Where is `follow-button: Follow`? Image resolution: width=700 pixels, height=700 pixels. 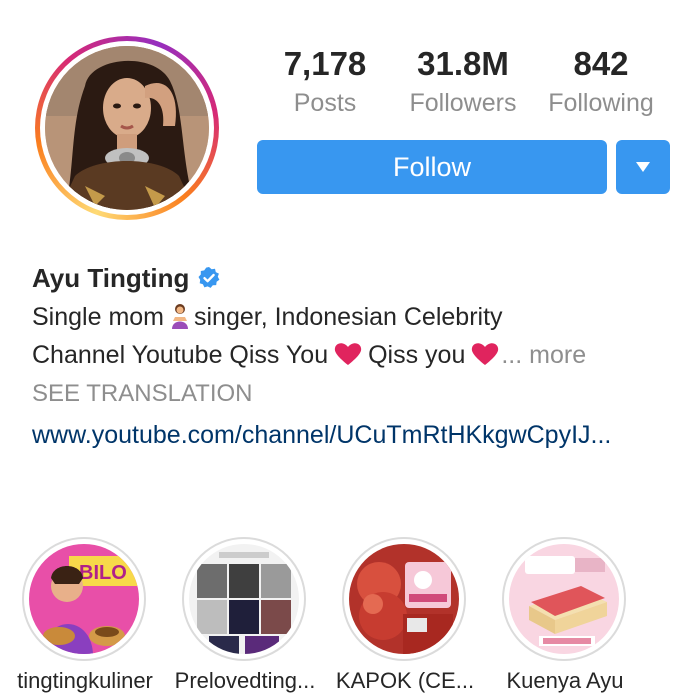 follow-button: Follow is located at coordinates (432, 167).